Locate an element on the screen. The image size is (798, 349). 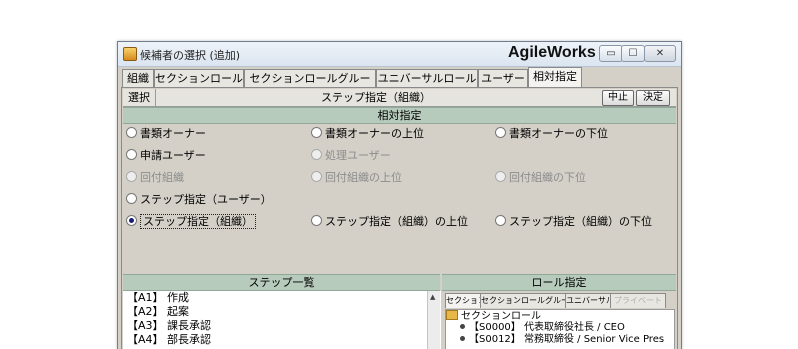
select-label: 選択 is located at coordinates (139, 97).